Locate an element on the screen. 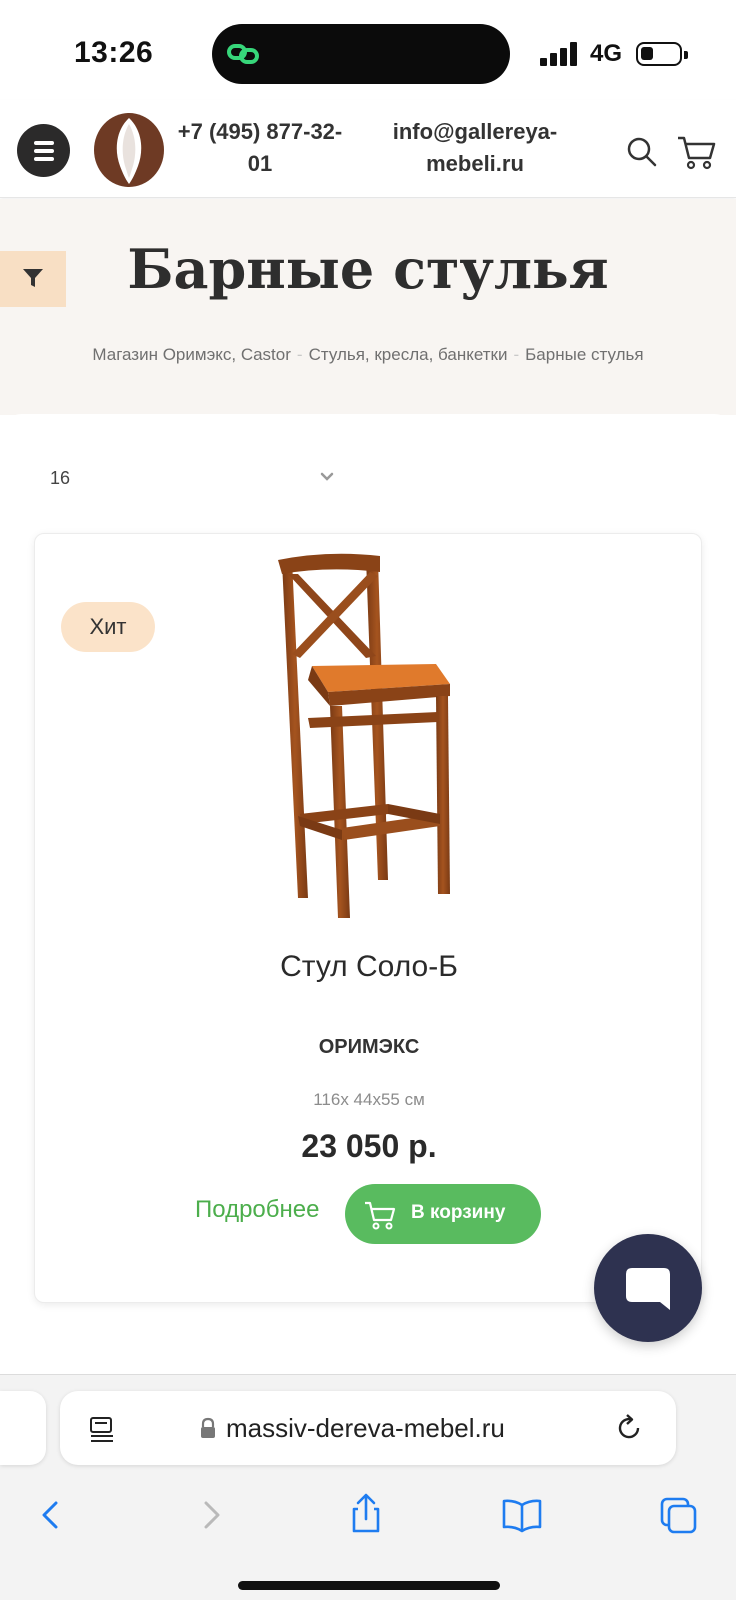  product-dimensions: 116х 44х55 см is located at coordinates (369, 1099).